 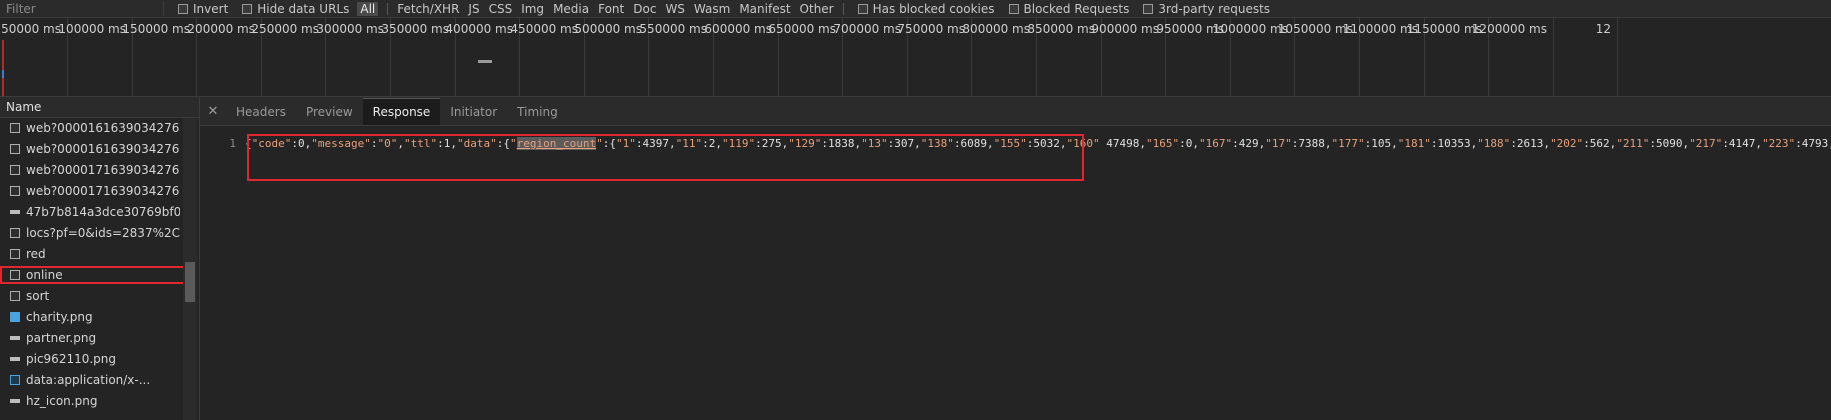 I want to click on type-filter-fetch-xhr: Fetch/XHR, so click(x=428, y=9).